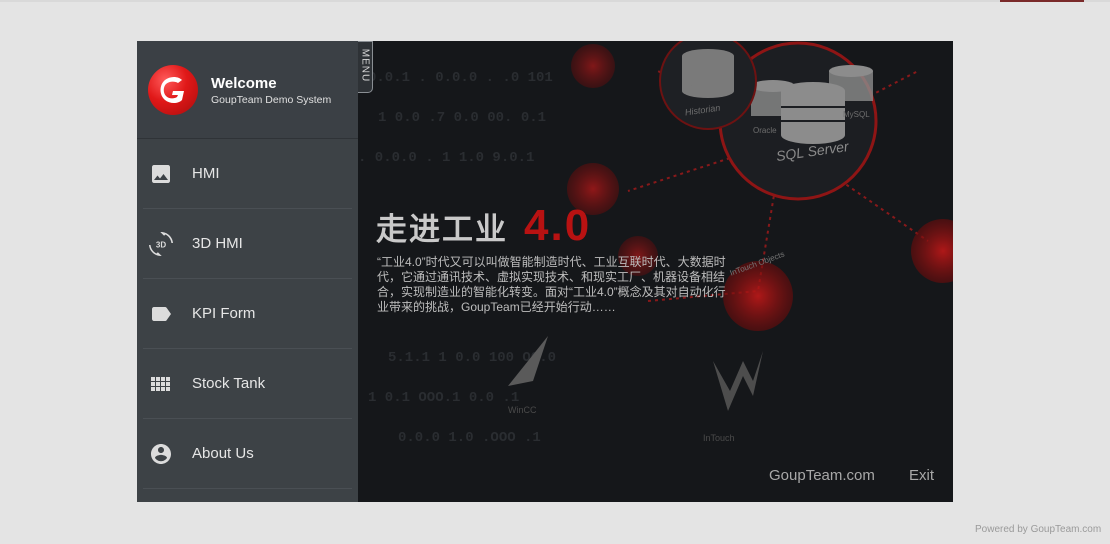 This screenshot has width=1110, height=544. Describe the element at coordinates (161, 384) in the screenshot. I see `grid-icon` at that location.